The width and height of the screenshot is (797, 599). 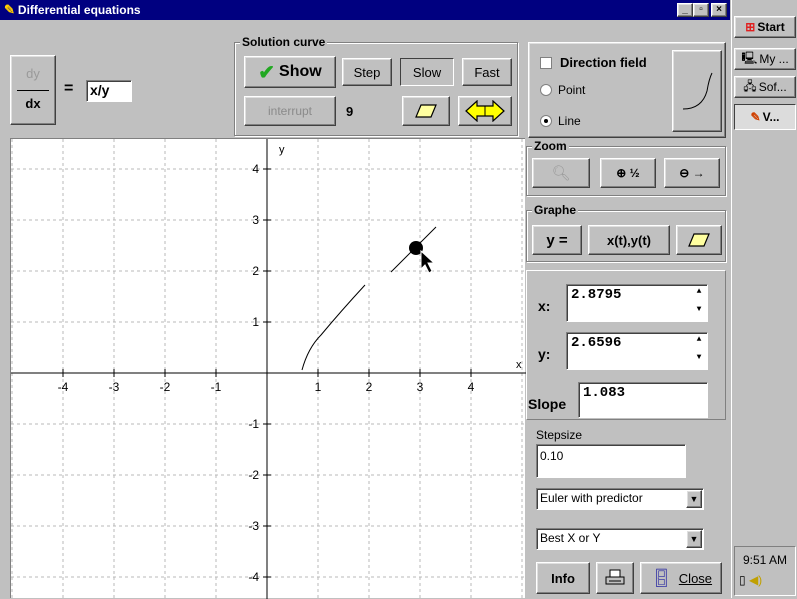 I want to click on system-tray: 9:51 AM ▯ ◀), so click(x=765, y=571).